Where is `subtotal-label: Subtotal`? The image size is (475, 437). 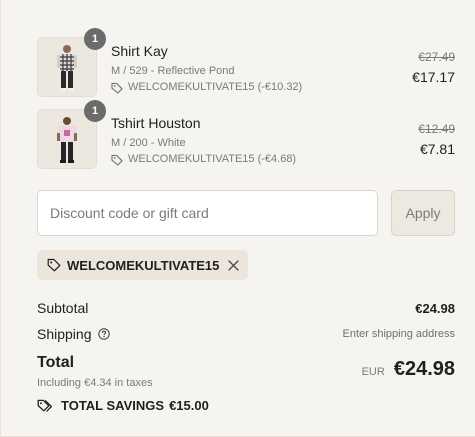
subtotal-label: Subtotal is located at coordinates (63, 308).